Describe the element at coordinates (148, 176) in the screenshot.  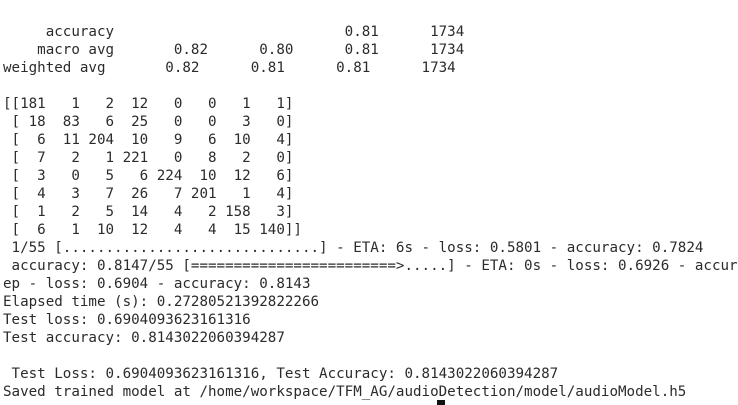
I see `confusion-matrix-row: [ 3 0 5 6 224 10 12 6]` at that location.